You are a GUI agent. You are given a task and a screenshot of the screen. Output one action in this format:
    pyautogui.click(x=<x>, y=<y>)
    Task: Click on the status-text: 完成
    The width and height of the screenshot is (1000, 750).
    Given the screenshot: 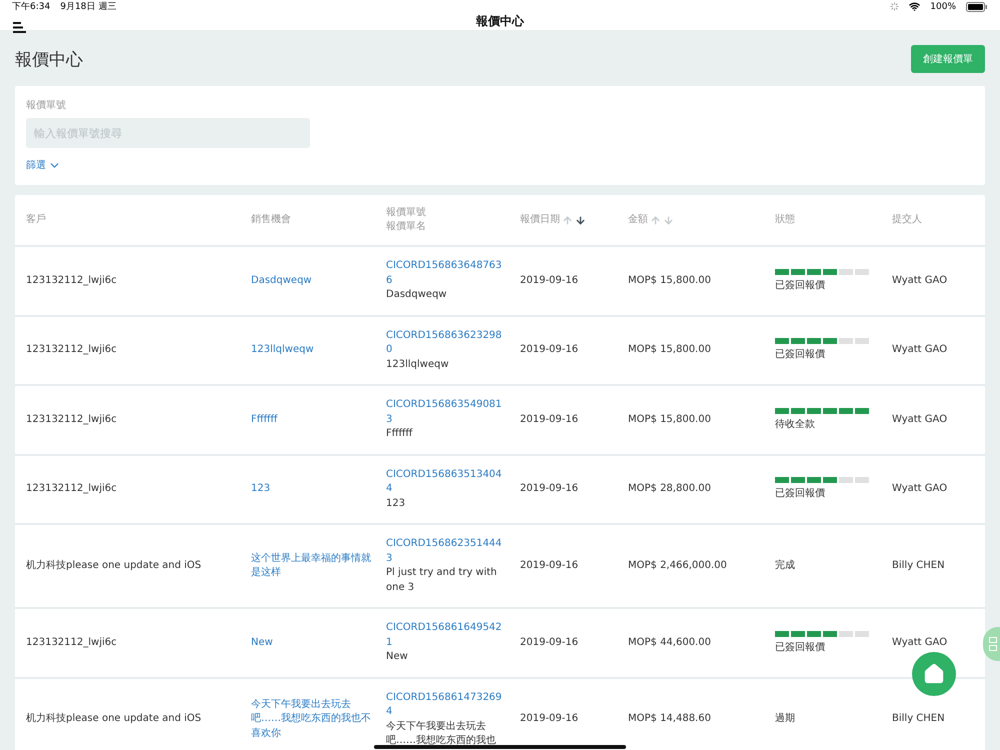 What is the action you would take?
    pyautogui.click(x=785, y=565)
    